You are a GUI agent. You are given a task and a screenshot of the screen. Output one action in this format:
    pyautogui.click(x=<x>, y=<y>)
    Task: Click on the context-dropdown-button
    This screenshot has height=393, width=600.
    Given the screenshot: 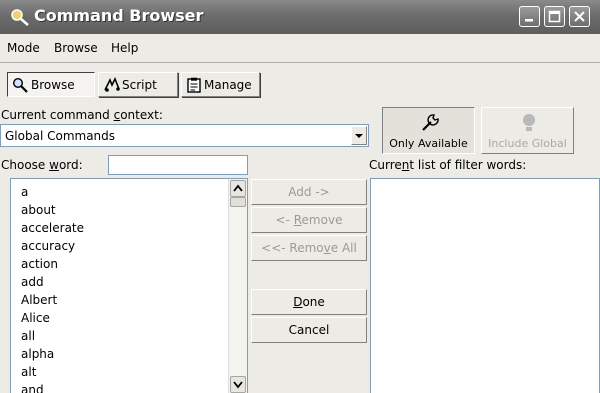 What is the action you would take?
    pyautogui.click(x=359, y=135)
    